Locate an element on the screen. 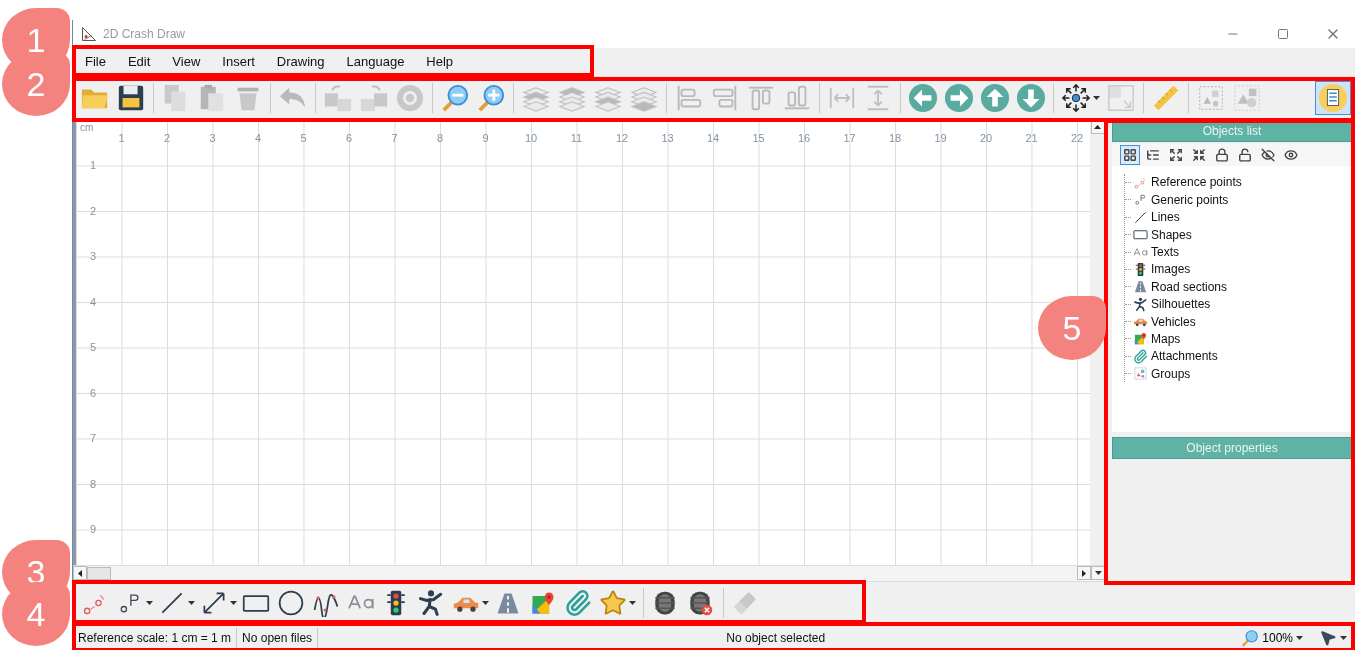 This screenshot has height=650, width=1355. tree-item: Texts is located at coordinates (1156, 252).